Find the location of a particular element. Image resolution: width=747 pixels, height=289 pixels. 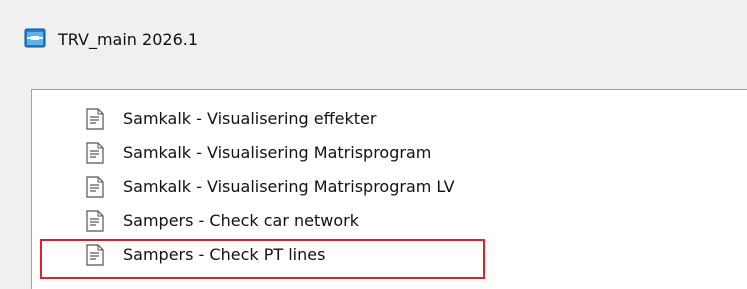

list-item: Sampers - Check car network is located at coordinates (382, 221).